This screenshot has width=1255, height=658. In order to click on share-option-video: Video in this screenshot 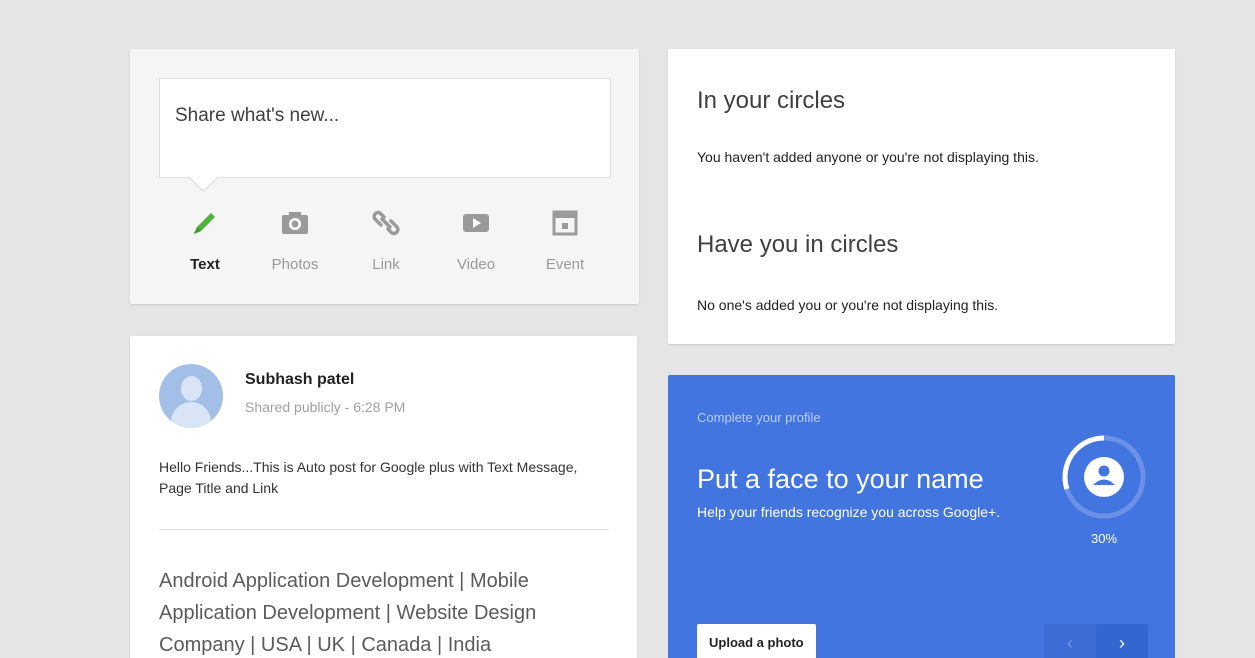, I will do `click(476, 238)`.